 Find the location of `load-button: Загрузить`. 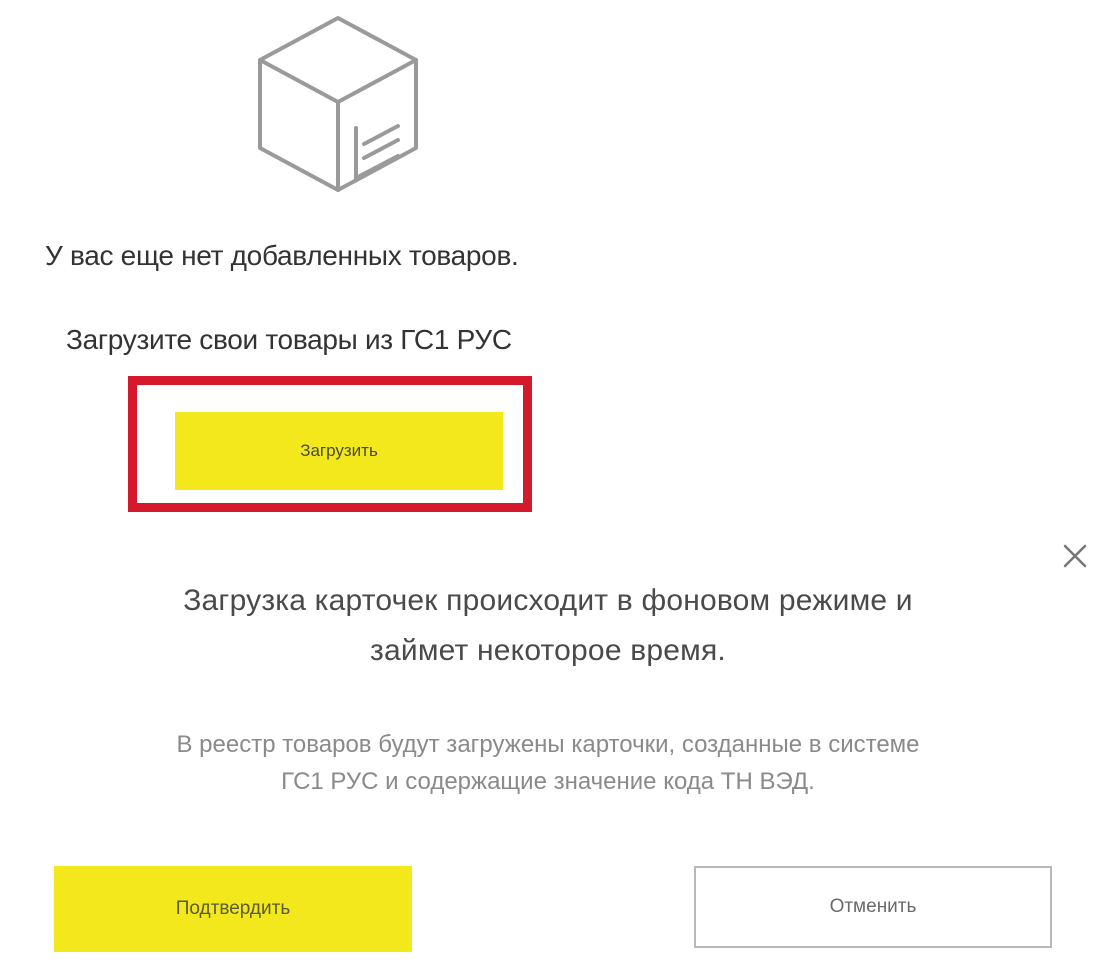

load-button: Загрузить is located at coordinates (339, 451).